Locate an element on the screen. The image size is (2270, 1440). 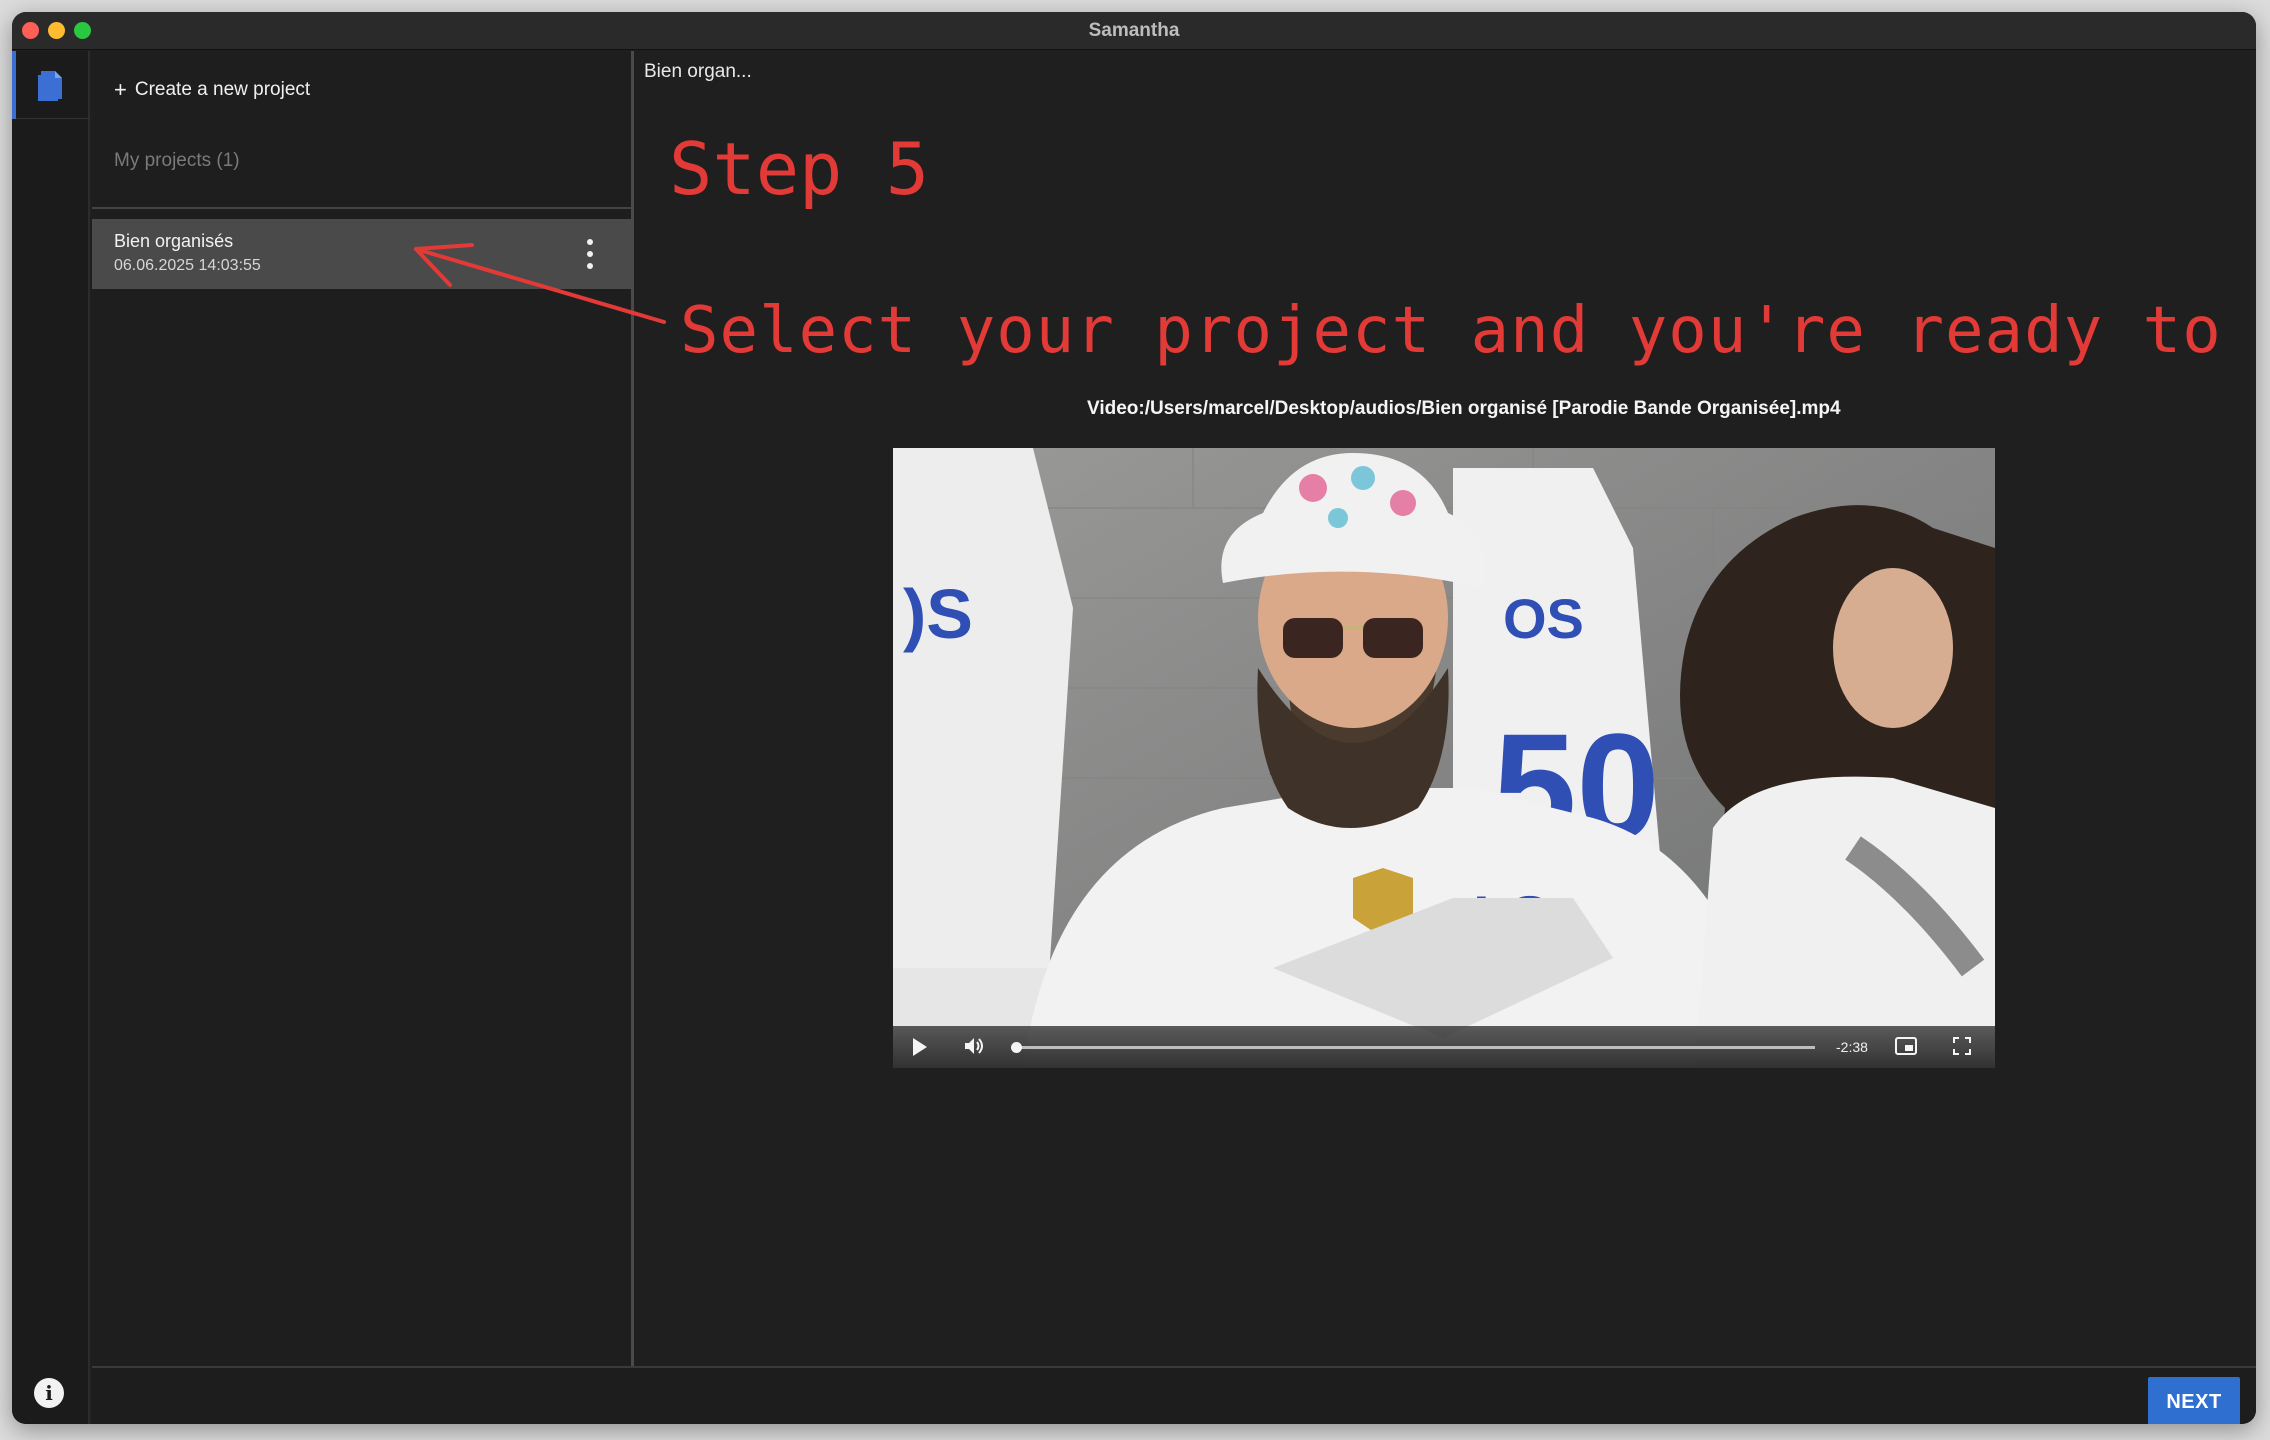
window-controls is located at coordinates (56, 30).